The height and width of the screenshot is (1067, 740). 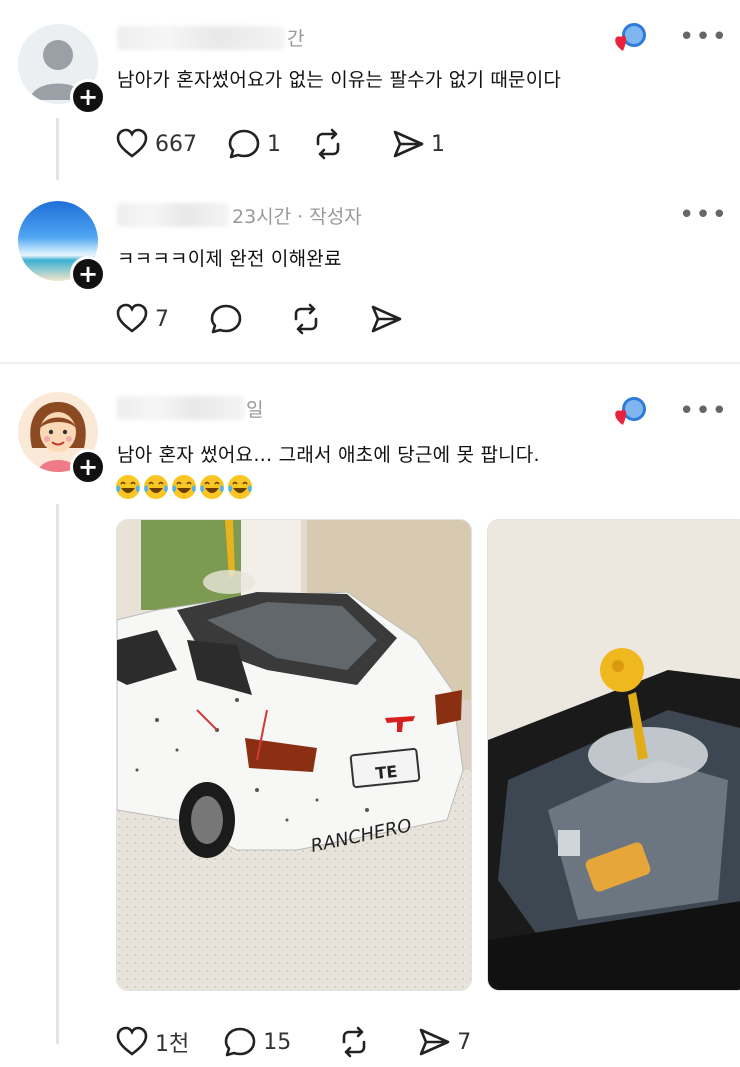 I want to click on reply-count: 15, so click(x=277, y=1042).